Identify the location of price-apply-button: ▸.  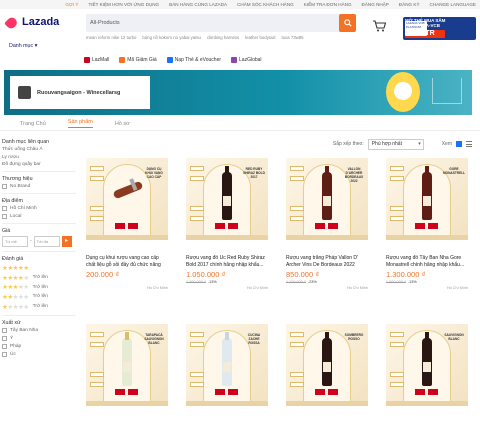
(66, 242).